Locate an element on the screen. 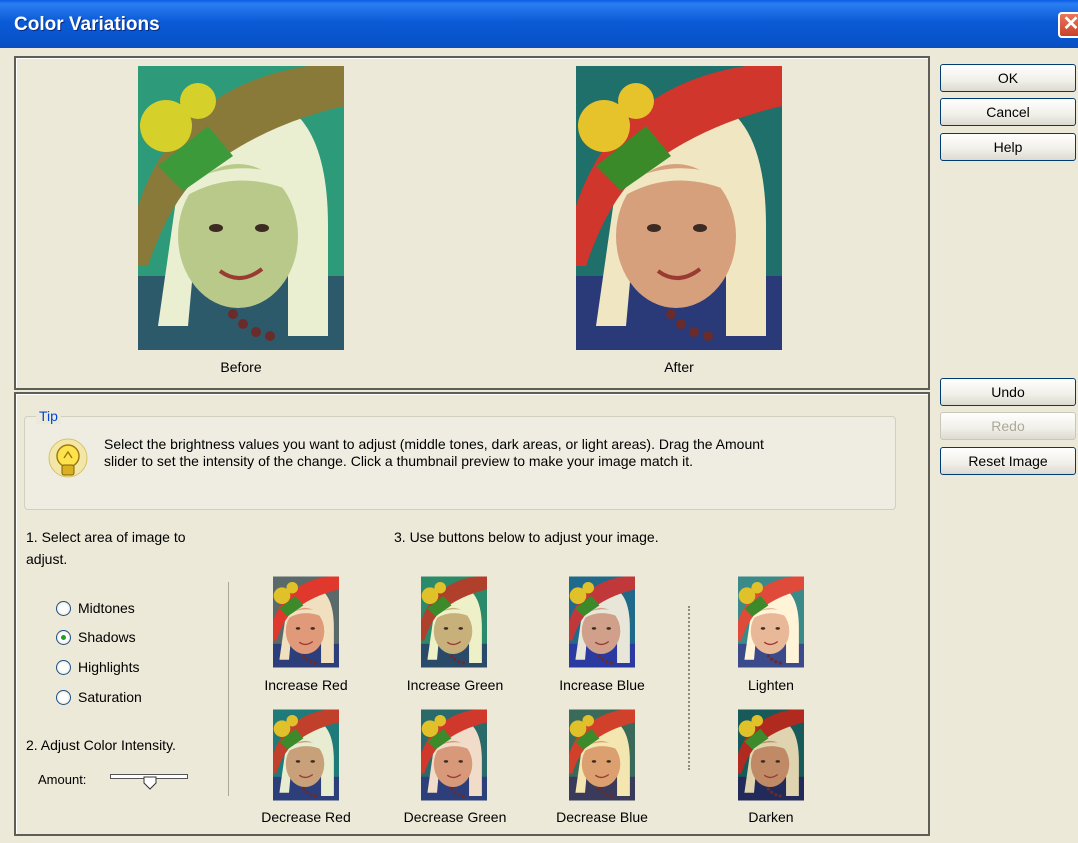 This screenshot has width=1078, height=843. step1-label: 1. Select area of image to adjust. is located at coordinates (106, 548).